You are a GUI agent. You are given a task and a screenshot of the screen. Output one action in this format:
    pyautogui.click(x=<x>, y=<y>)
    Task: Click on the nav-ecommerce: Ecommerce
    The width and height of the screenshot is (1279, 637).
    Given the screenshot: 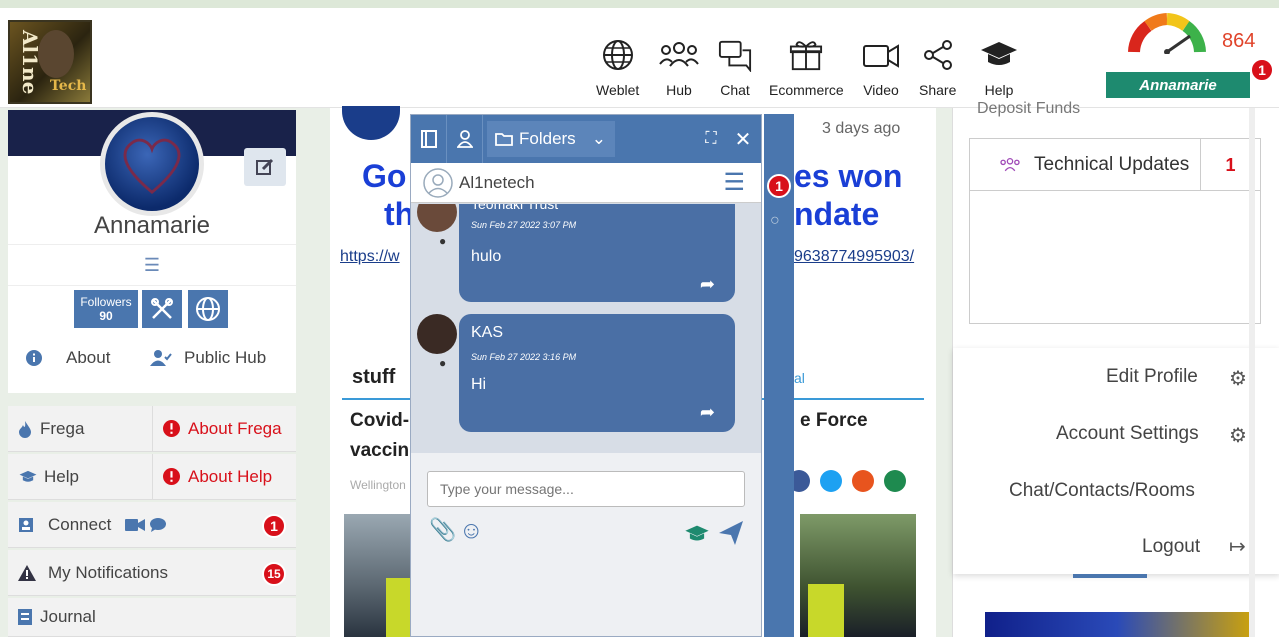 What is the action you would take?
    pyautogui.click(x=806, y=68)
    